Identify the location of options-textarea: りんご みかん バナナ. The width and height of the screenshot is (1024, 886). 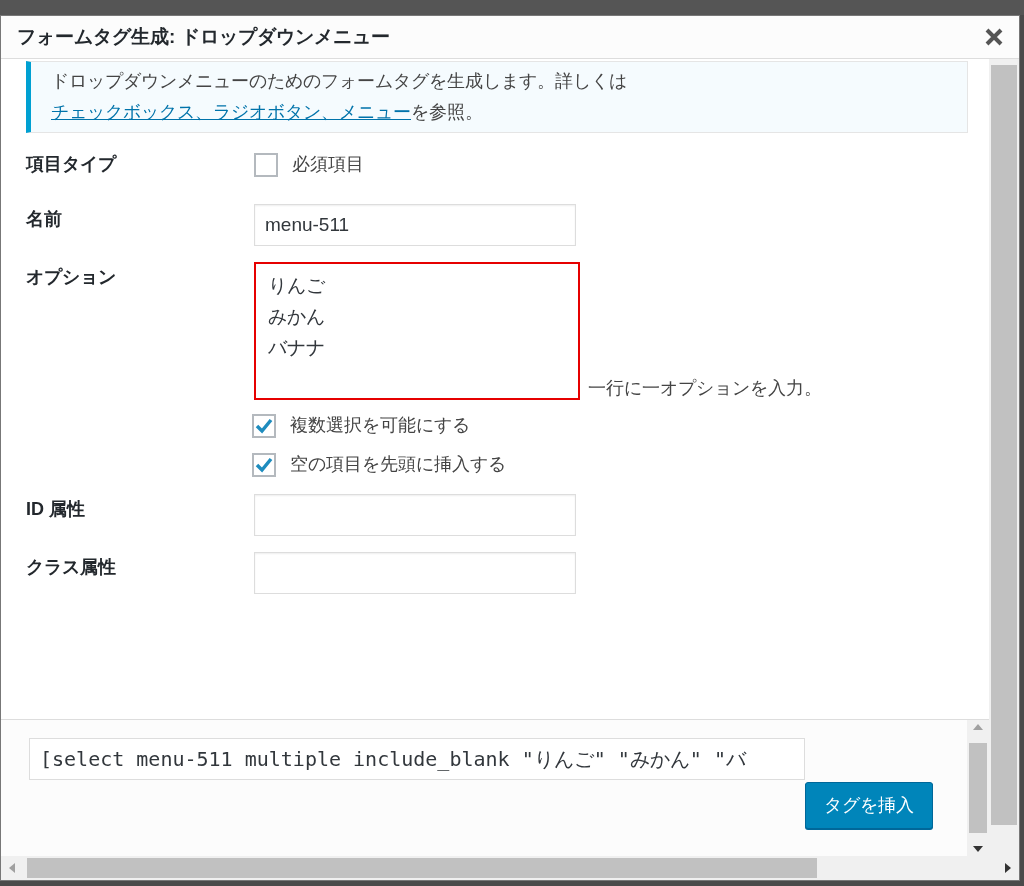
(417, 331).